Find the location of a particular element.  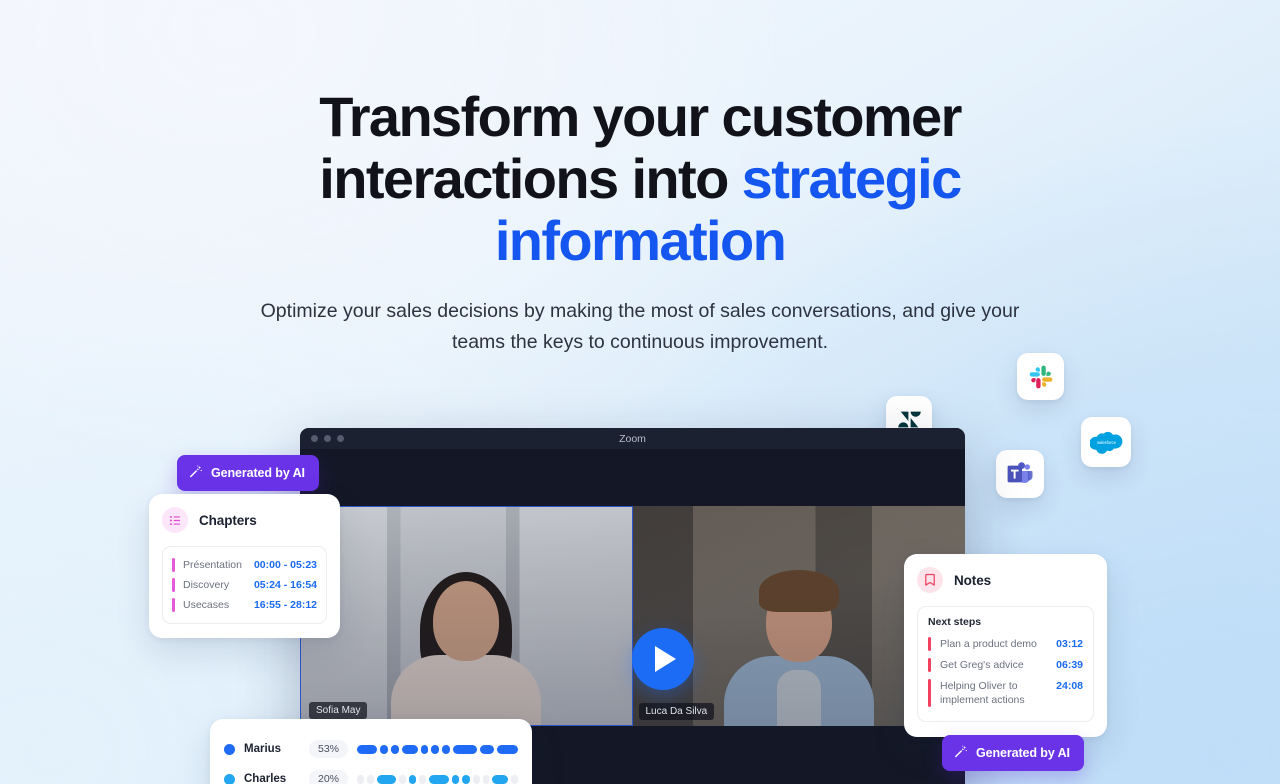

svg-text: salesforce is located at coordinates (1106, 442).